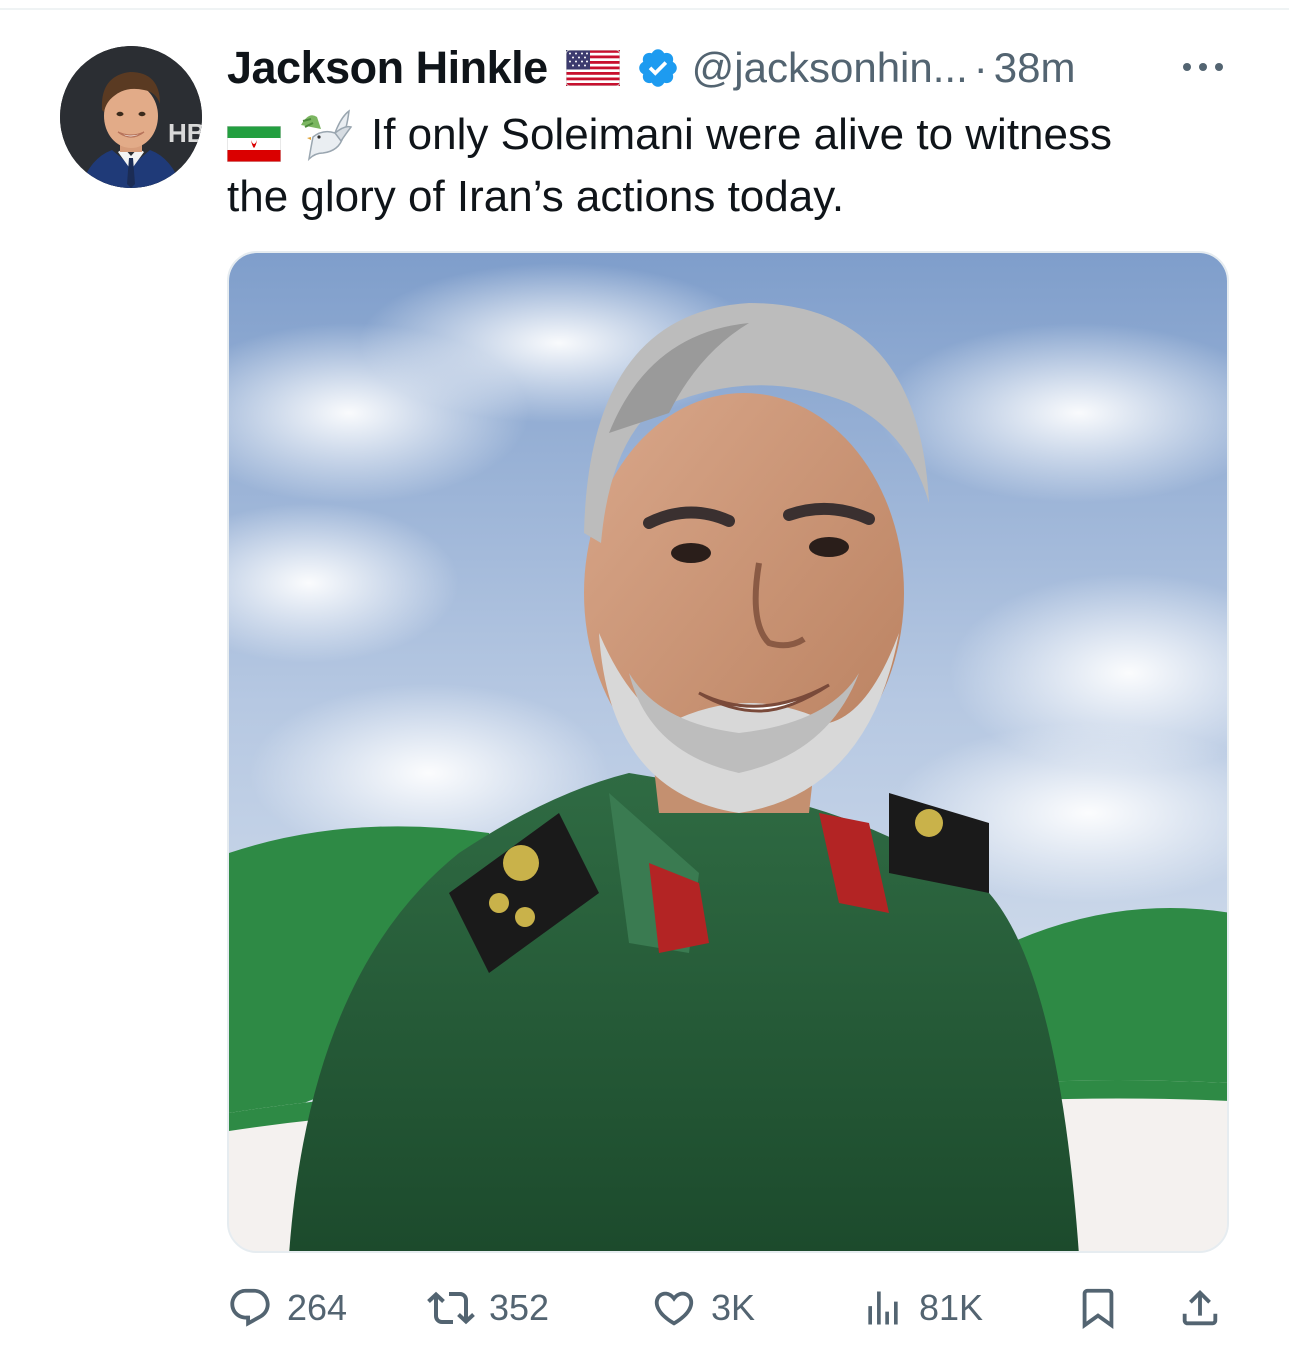  What do you see at coordinates (387, 68) in the screenshot?
I see `author-display-name: Jackson Hinkle` at bounding box center [387, 68].